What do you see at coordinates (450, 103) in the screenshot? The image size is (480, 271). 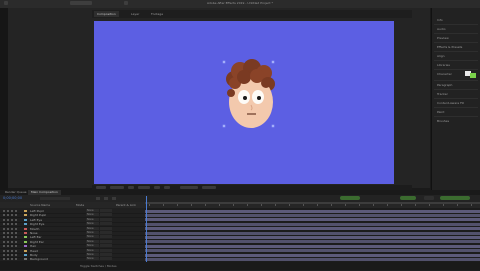 I see `panel-content-aware-fill: Content-Aware Fill` at bounding box center [450, 103].